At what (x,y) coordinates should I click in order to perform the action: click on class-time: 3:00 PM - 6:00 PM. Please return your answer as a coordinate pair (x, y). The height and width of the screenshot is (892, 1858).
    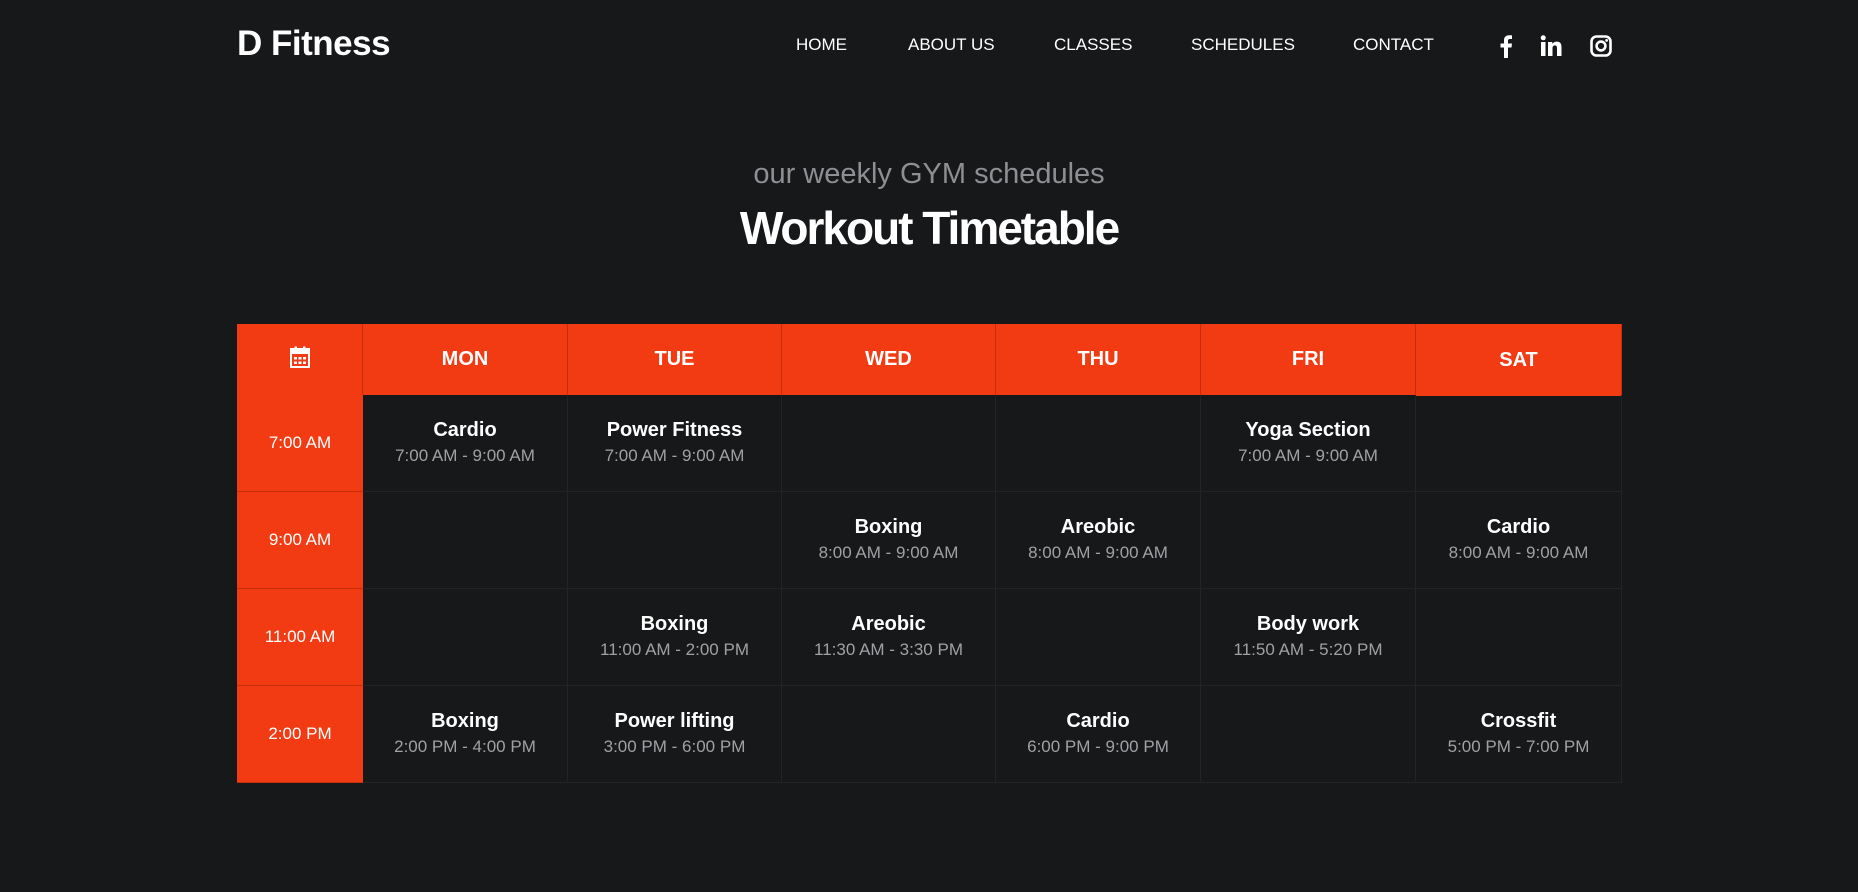
    Looking at the image, I should click on (674, 746).